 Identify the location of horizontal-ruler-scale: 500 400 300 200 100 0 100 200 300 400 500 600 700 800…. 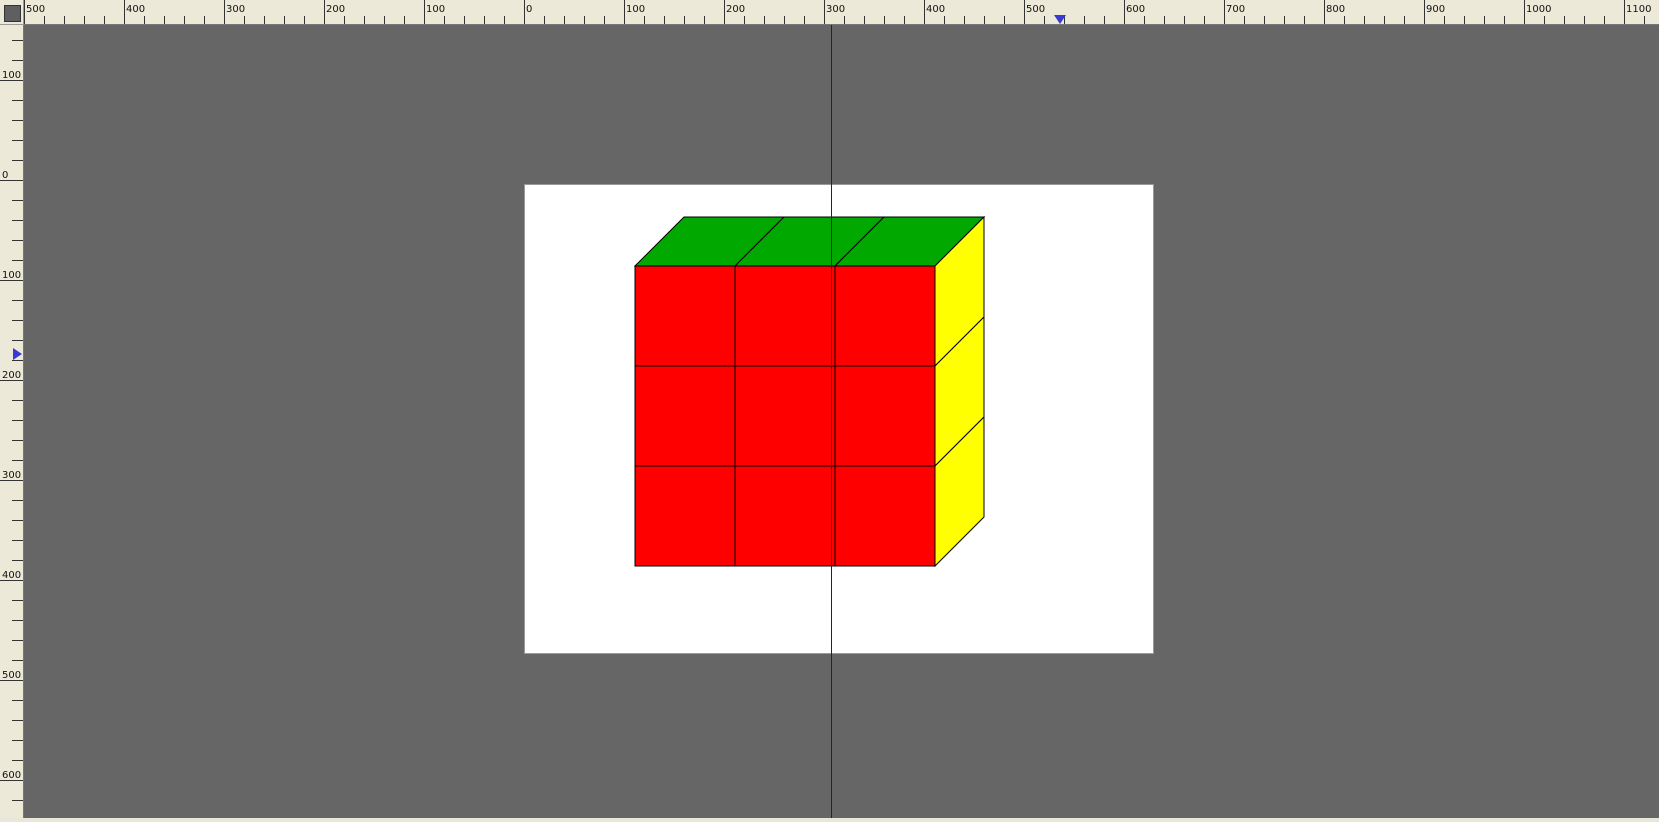
(837, 12).